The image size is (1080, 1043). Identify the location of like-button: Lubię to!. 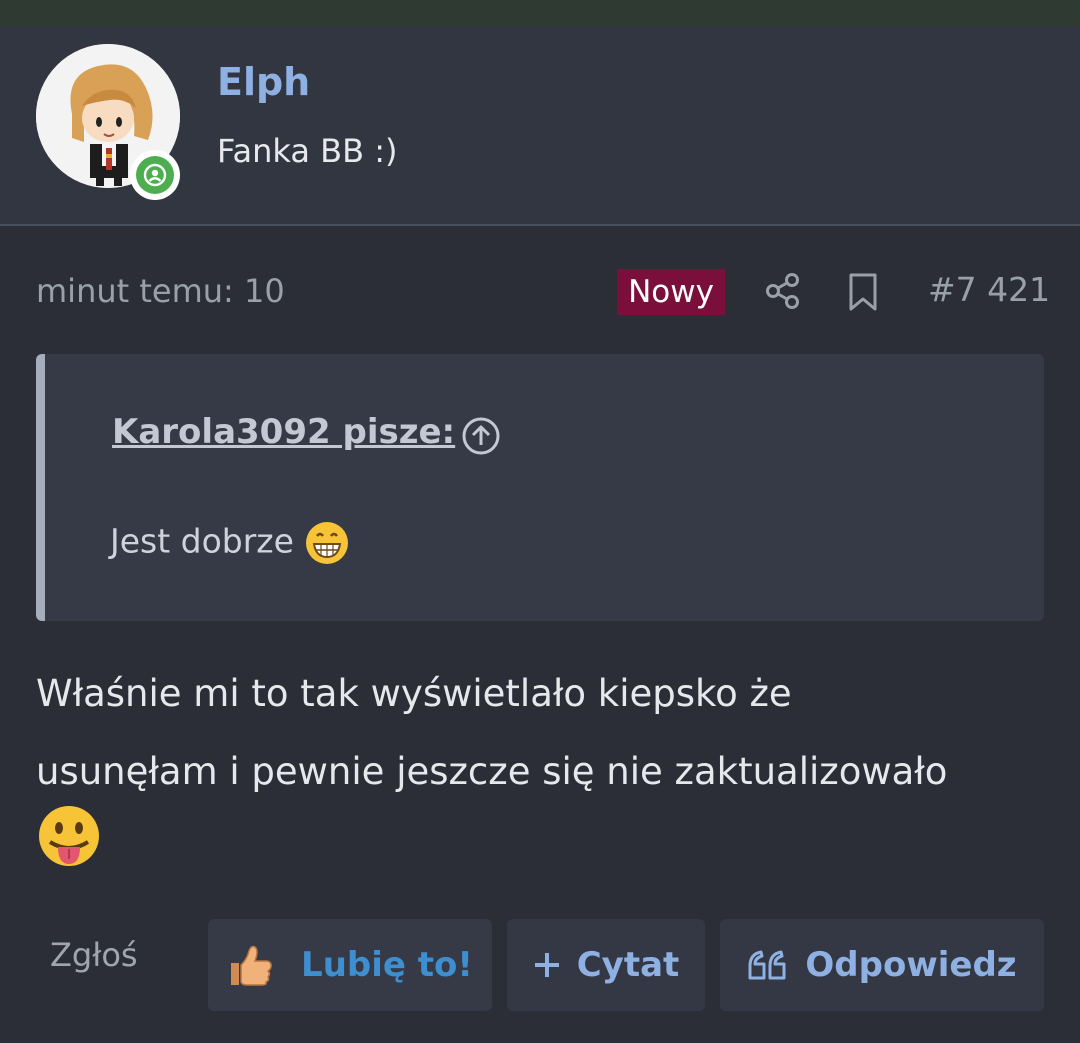
(350, 965).